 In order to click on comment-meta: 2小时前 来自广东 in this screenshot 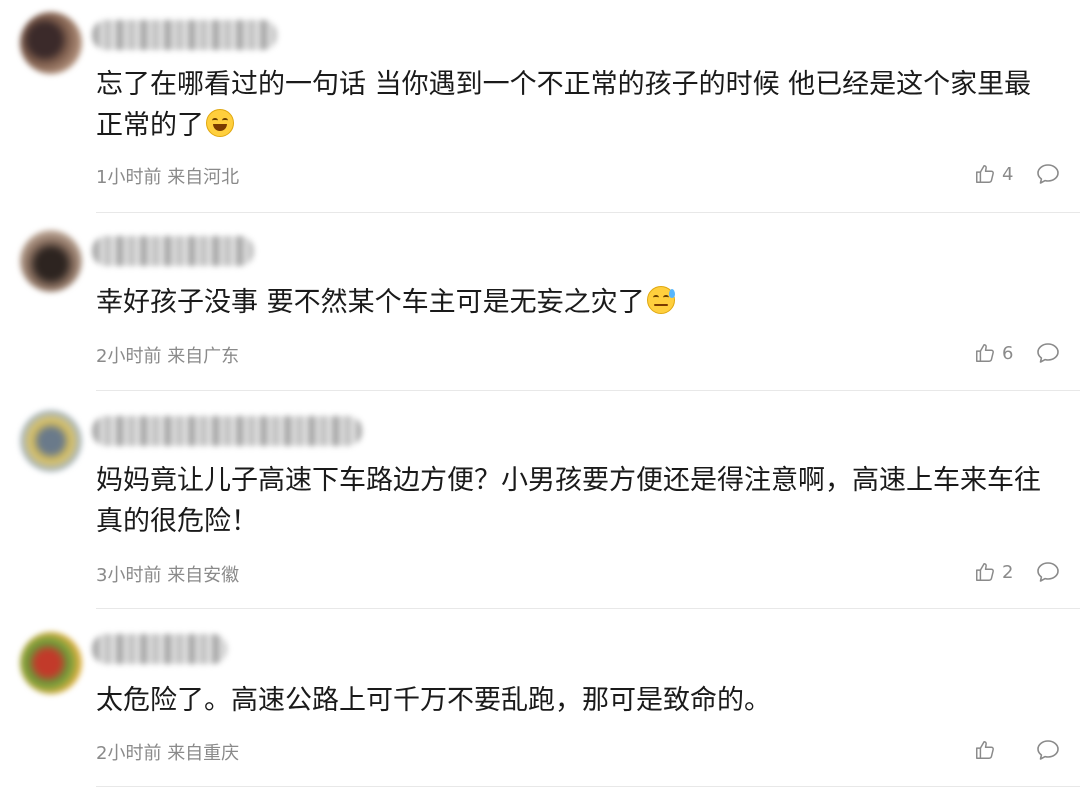, I will do `click(167, 355)`.